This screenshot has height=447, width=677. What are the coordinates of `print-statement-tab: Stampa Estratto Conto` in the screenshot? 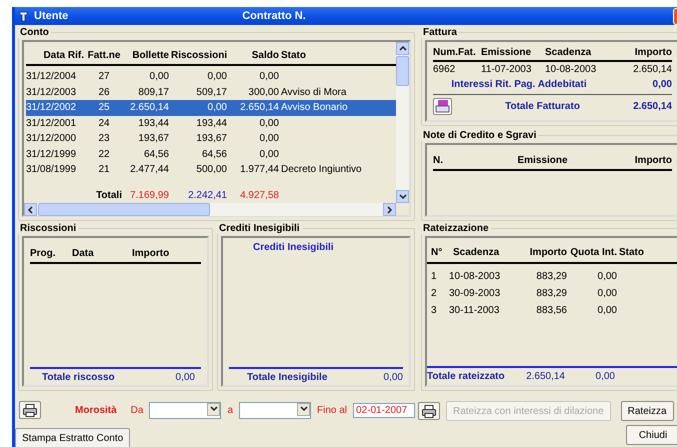 It's located at (72, 437).